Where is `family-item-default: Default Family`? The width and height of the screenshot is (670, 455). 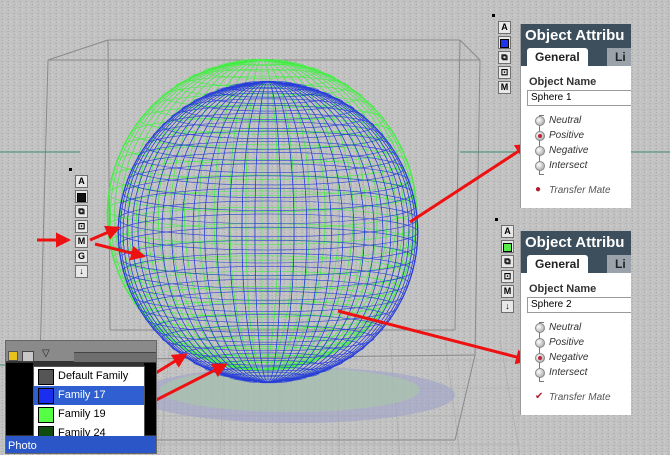 family-item-default: Default Family is located at coordinates (89, 376).